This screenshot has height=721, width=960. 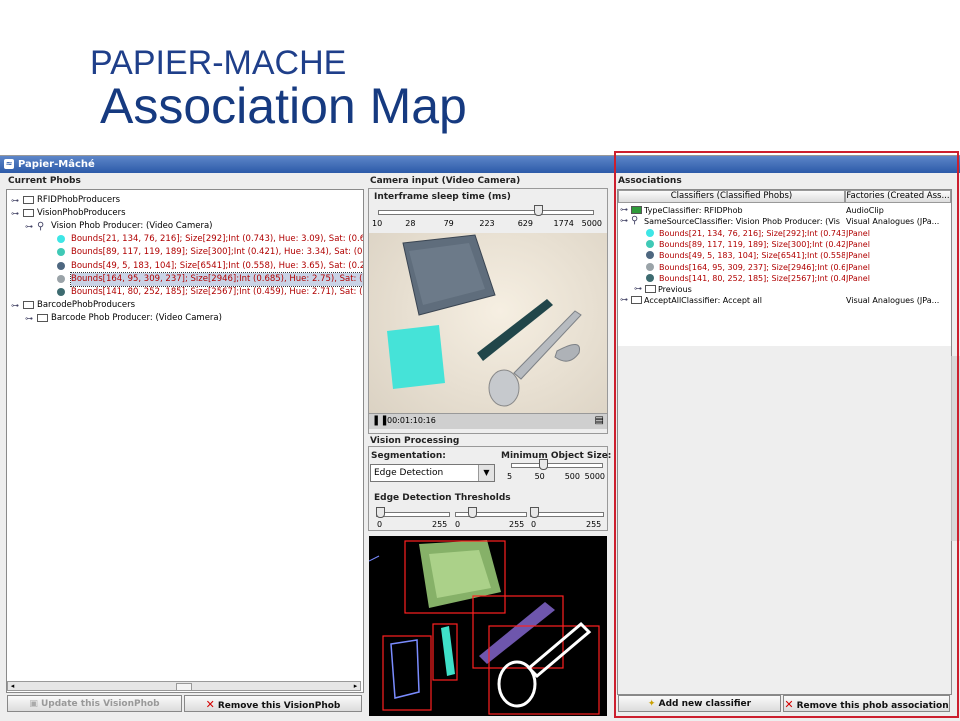 I want to click on remove-visionphob-button: ✕ Remove this VisionPhob, so click(x=273, y=703).